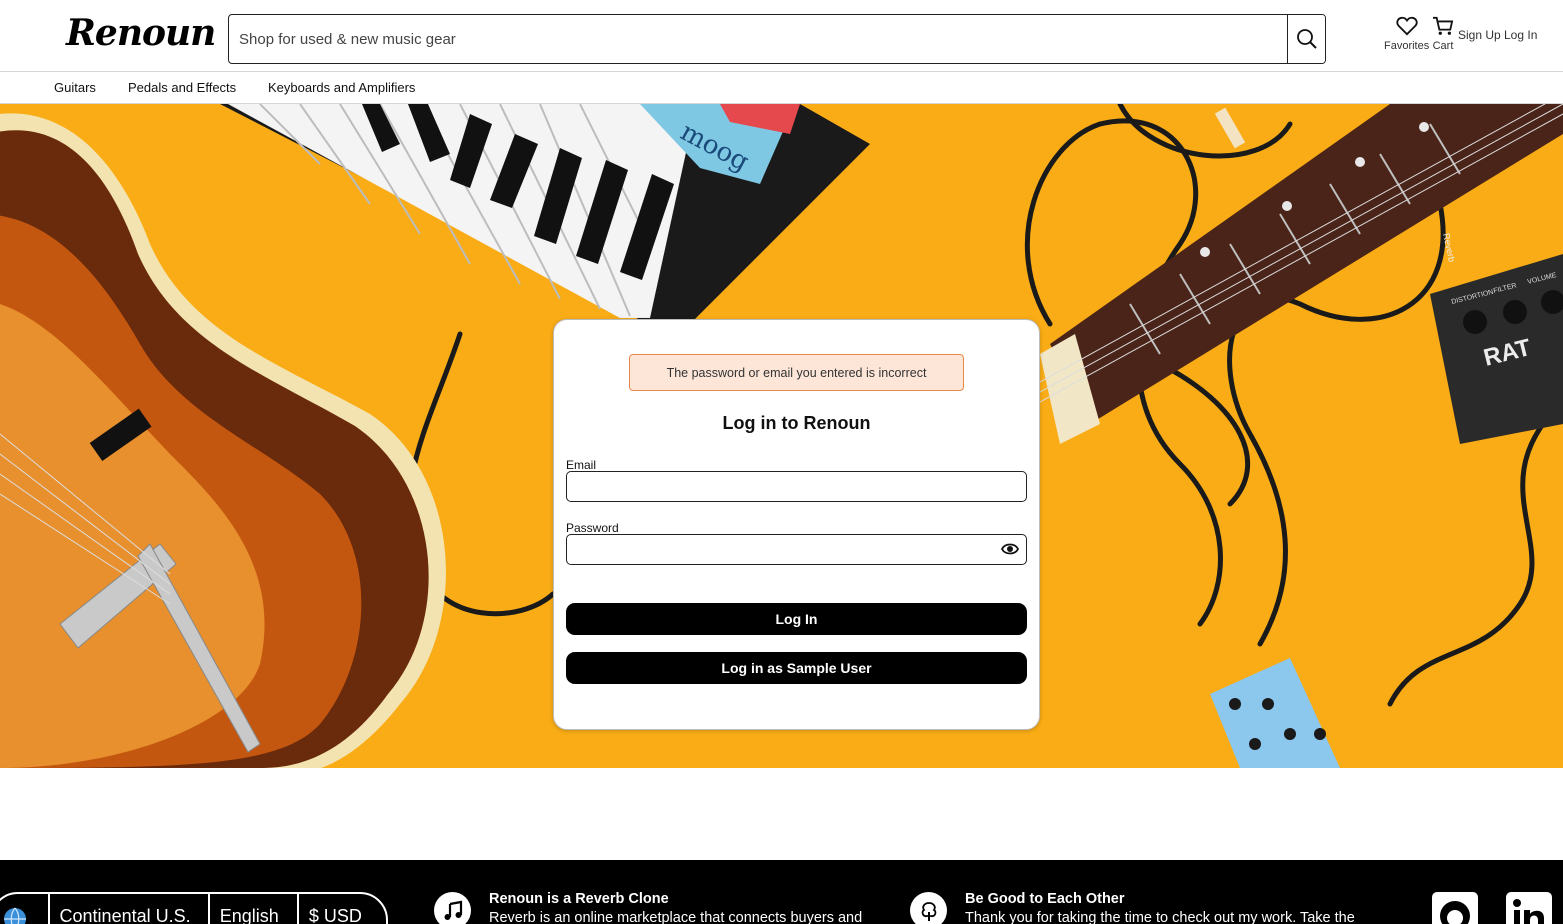 The image size is (1563, 924). Describe the element at coordinates (1455, 908) in the screenshot. I see `github-icon` at that location.